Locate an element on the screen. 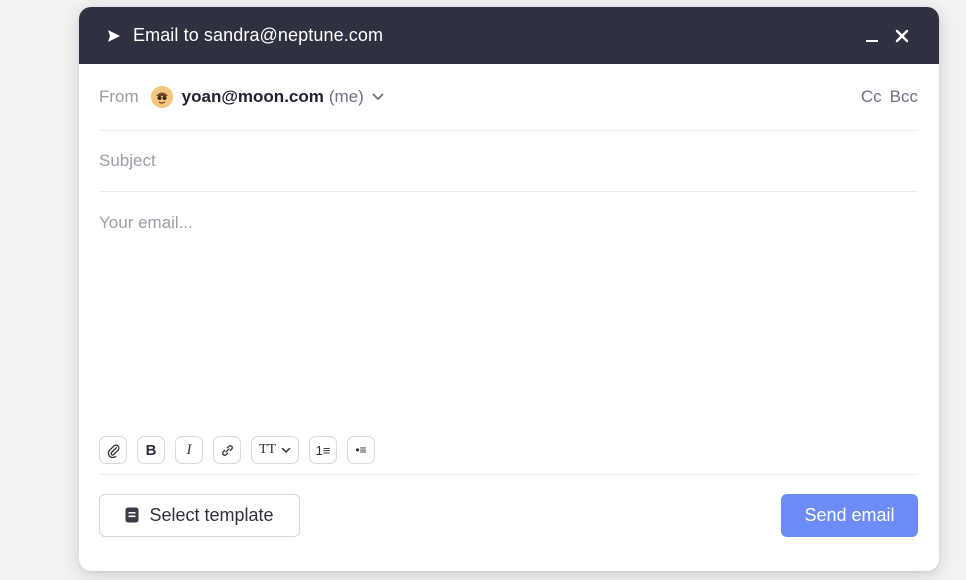 This screenshot has height=580, width=966. avatar is located at coordinates (161, 97).